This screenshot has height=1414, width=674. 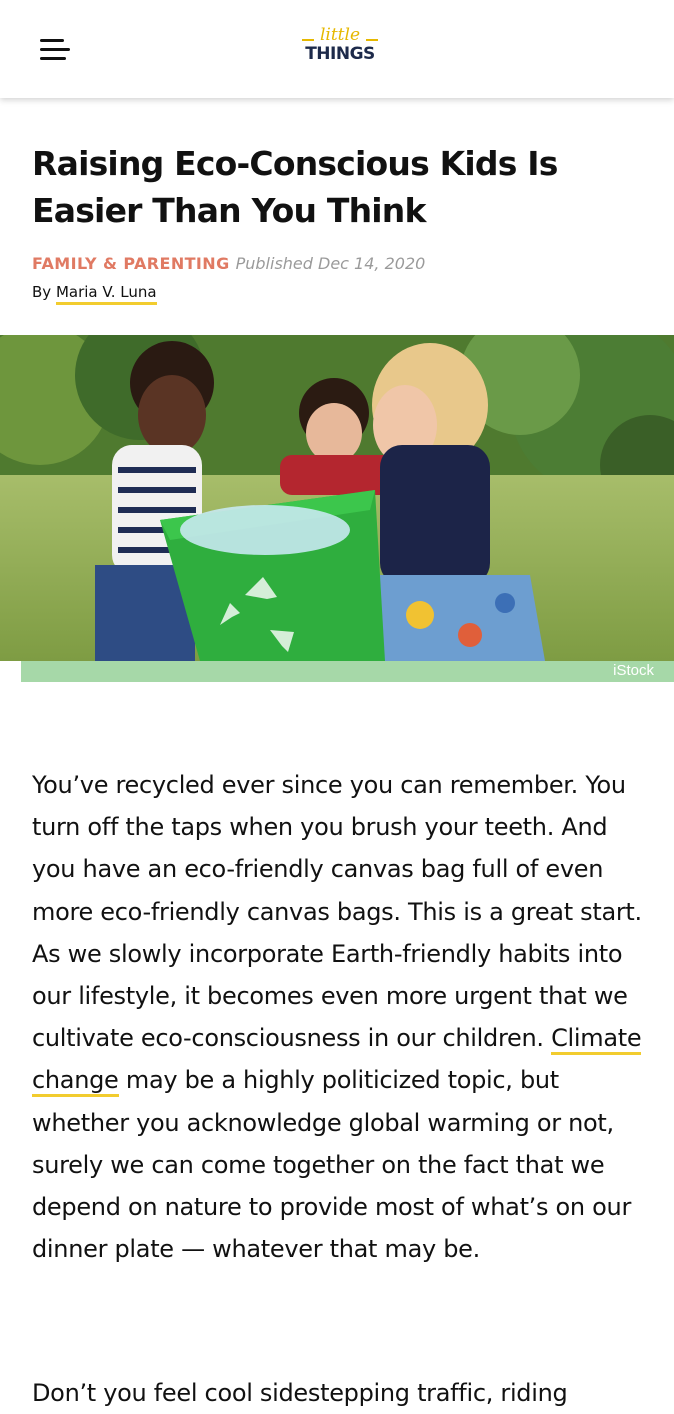 I want to click on logo-top-text: little, so click(x=340, y=35).